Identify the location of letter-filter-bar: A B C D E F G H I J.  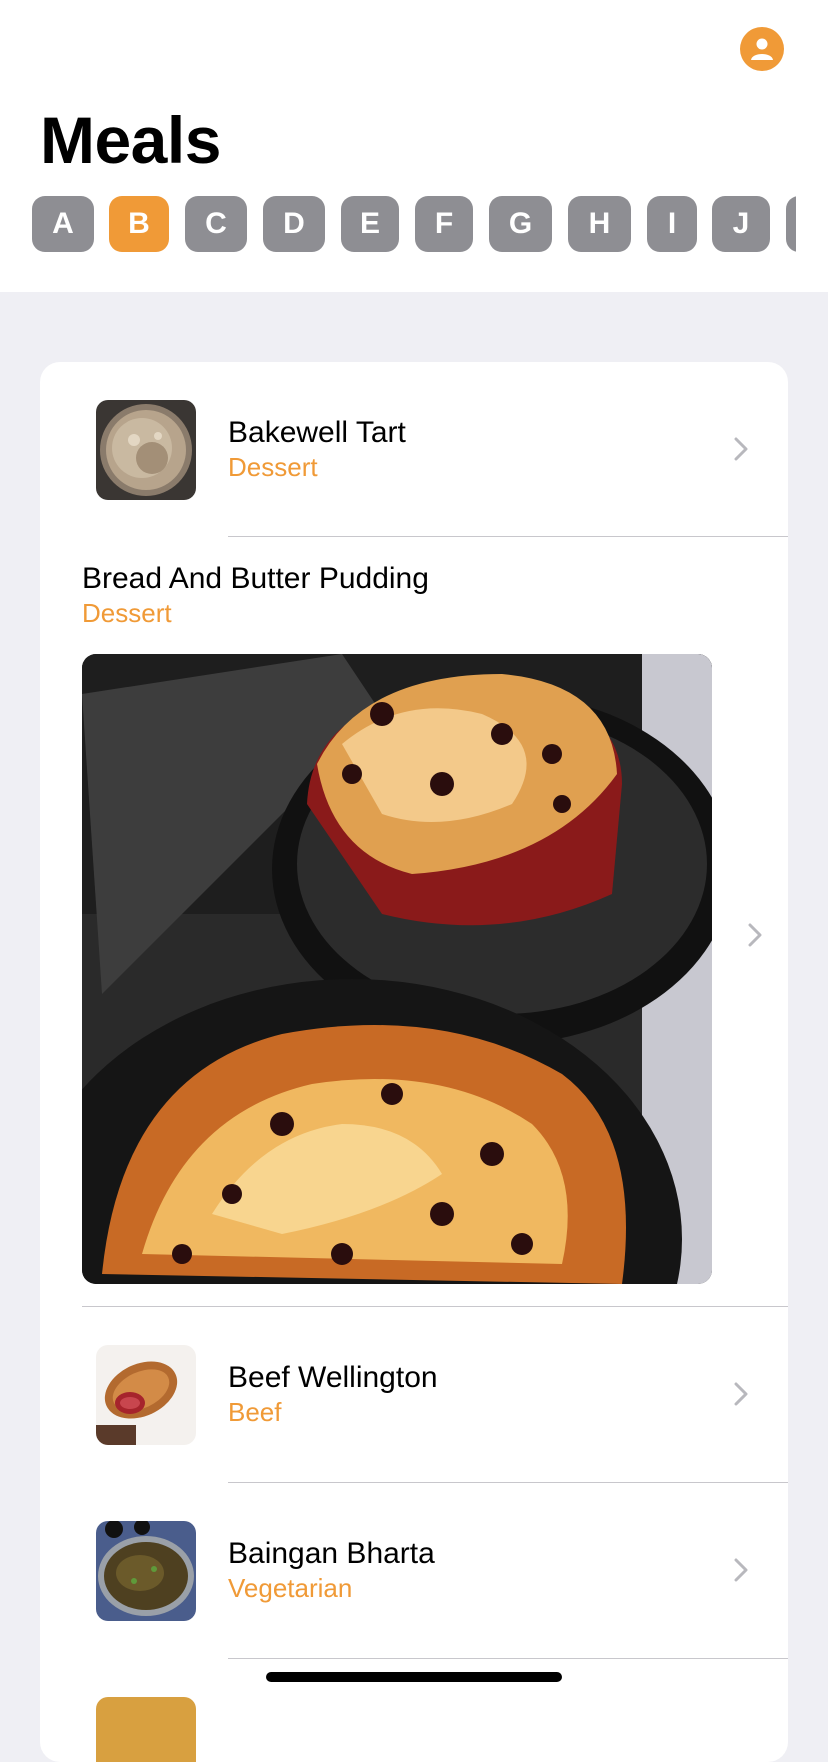
(414, 224).